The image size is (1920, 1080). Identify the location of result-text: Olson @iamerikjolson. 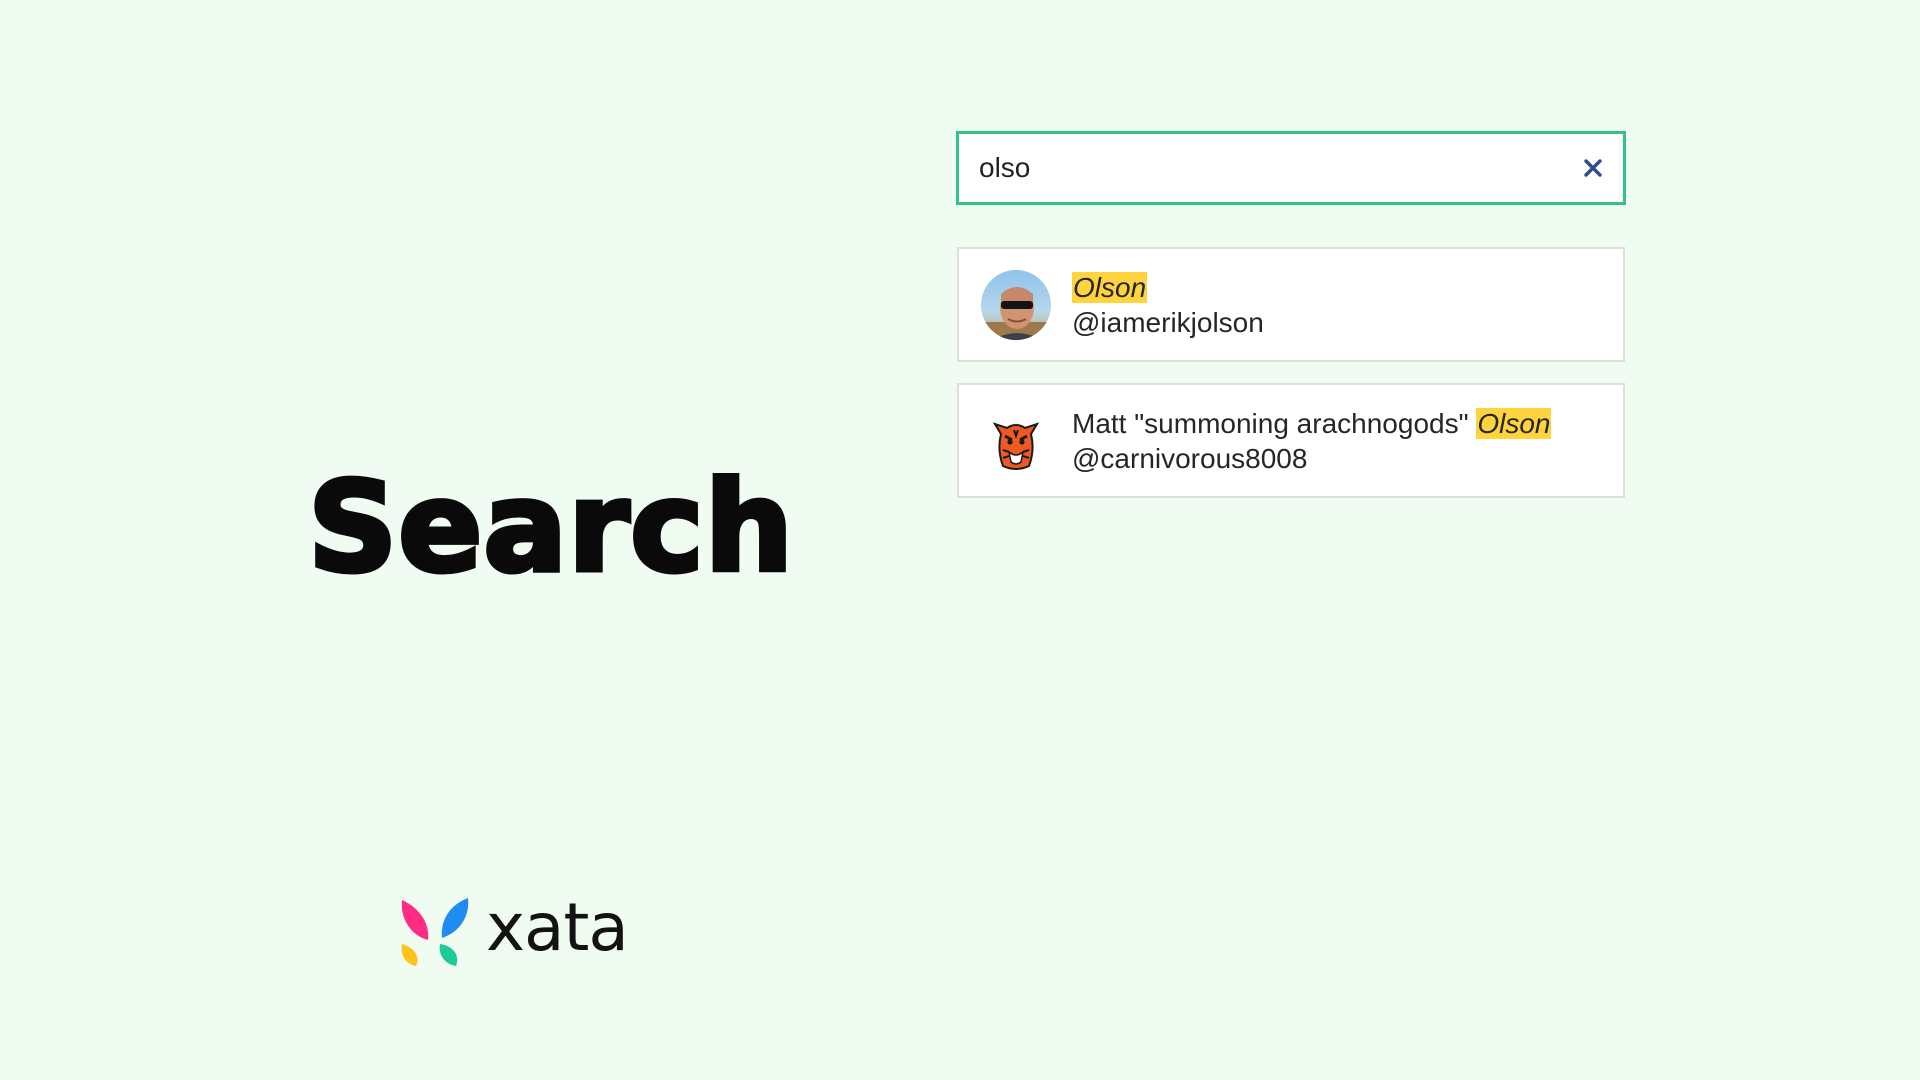
(1168, 305).